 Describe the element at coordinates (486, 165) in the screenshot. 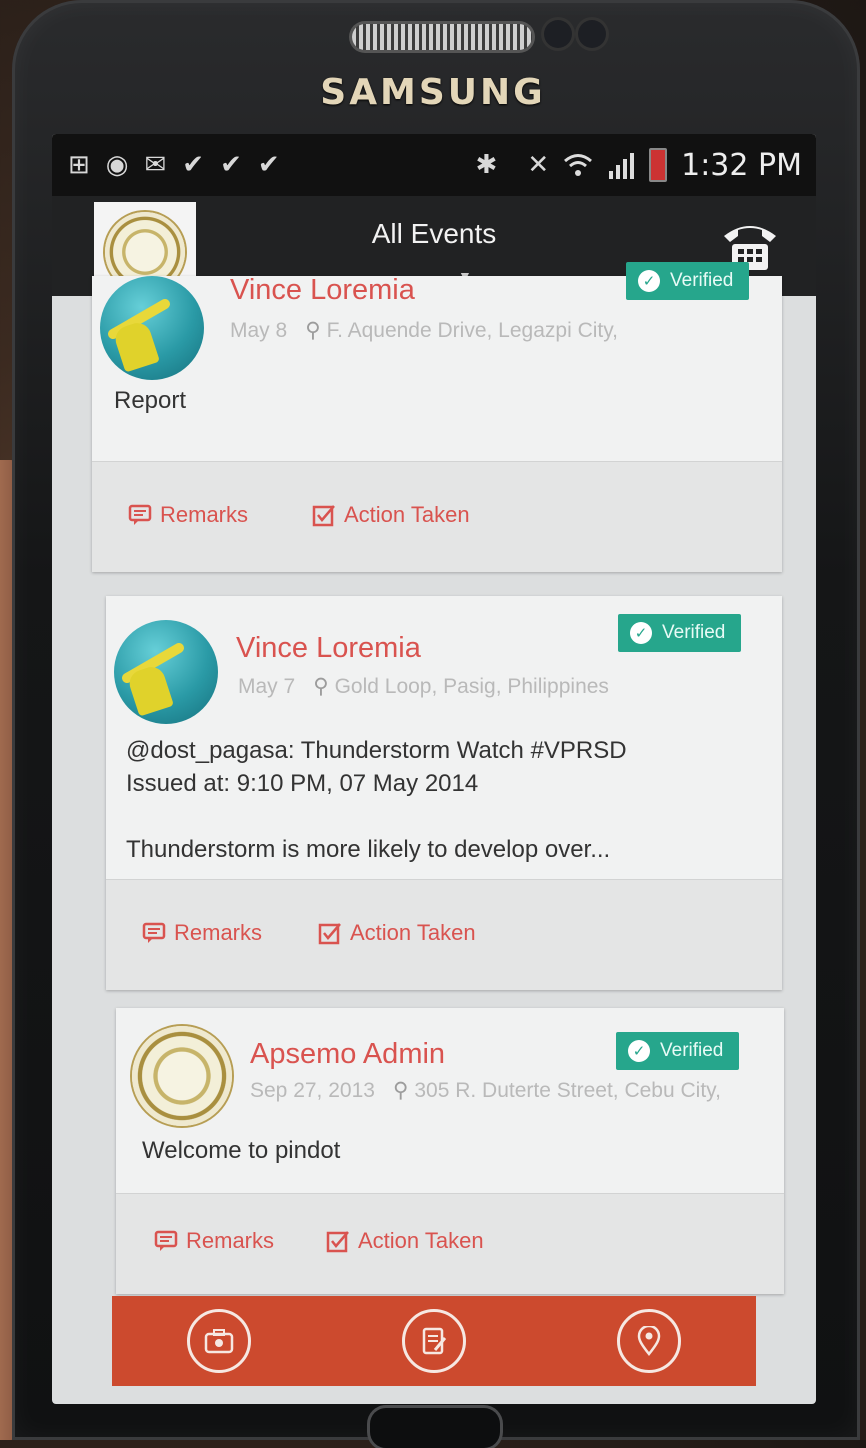

I see `bluetooth-icon: ✱` at that location.